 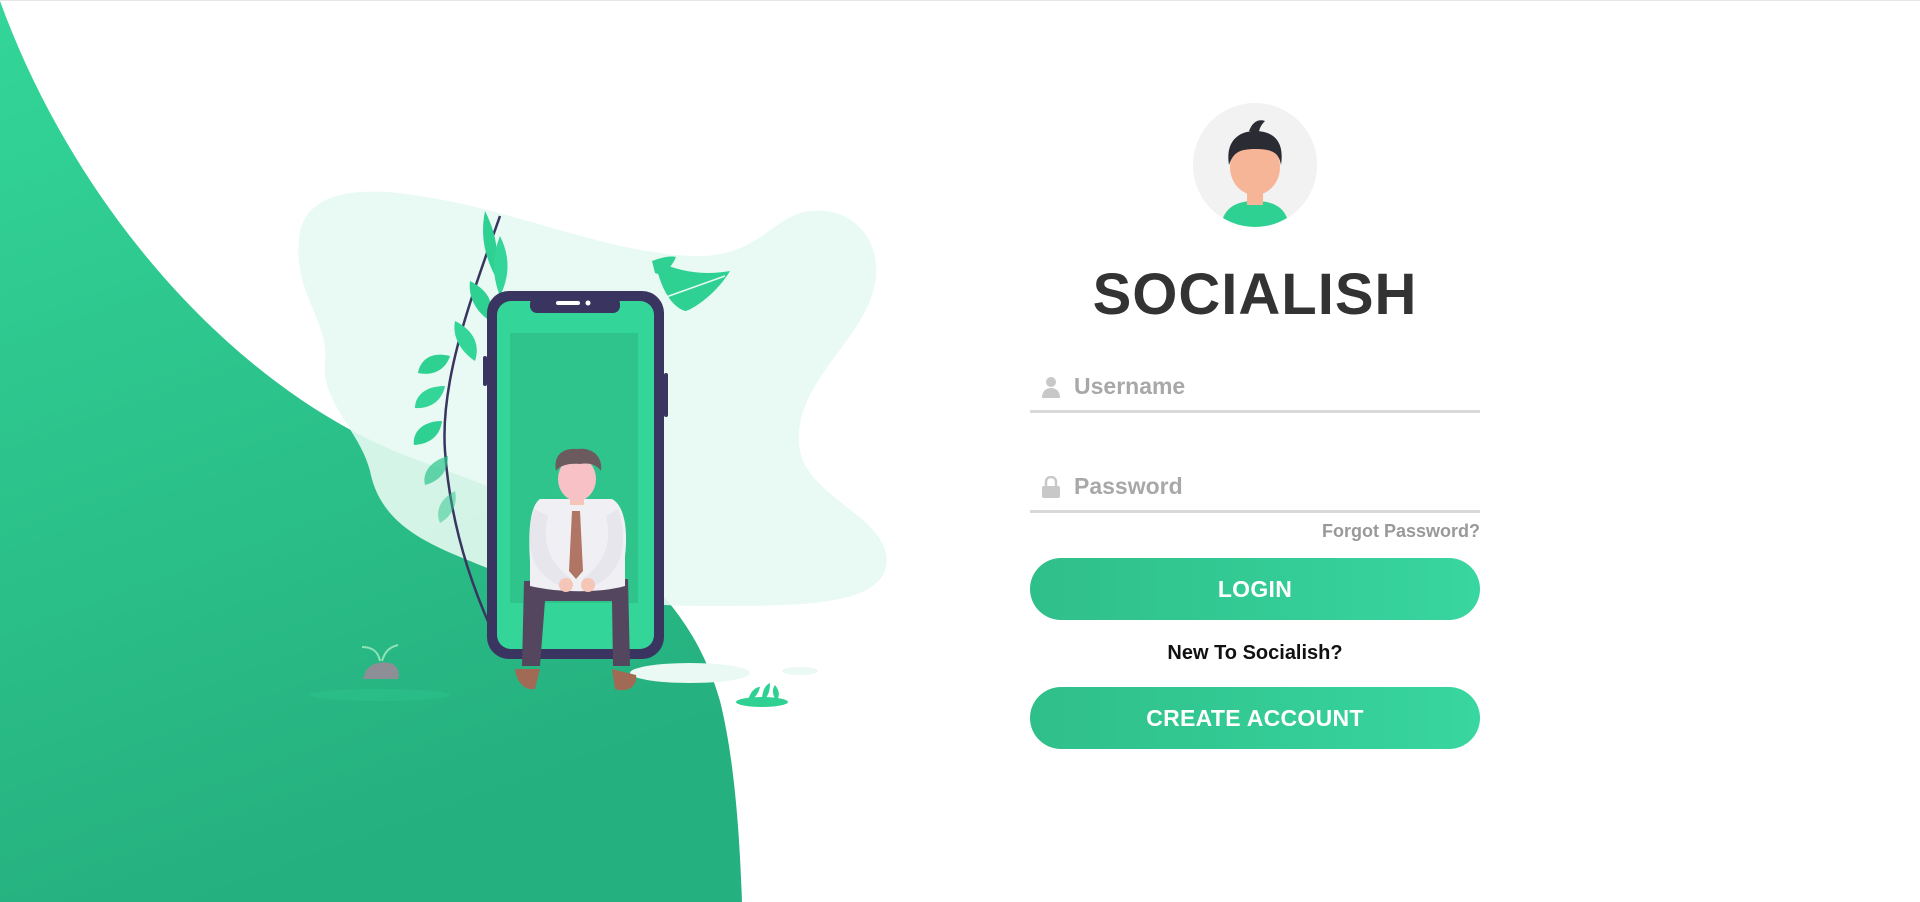 I want to click on forgot-password-link: Forgot Password?, so click(x=1401, y=531).